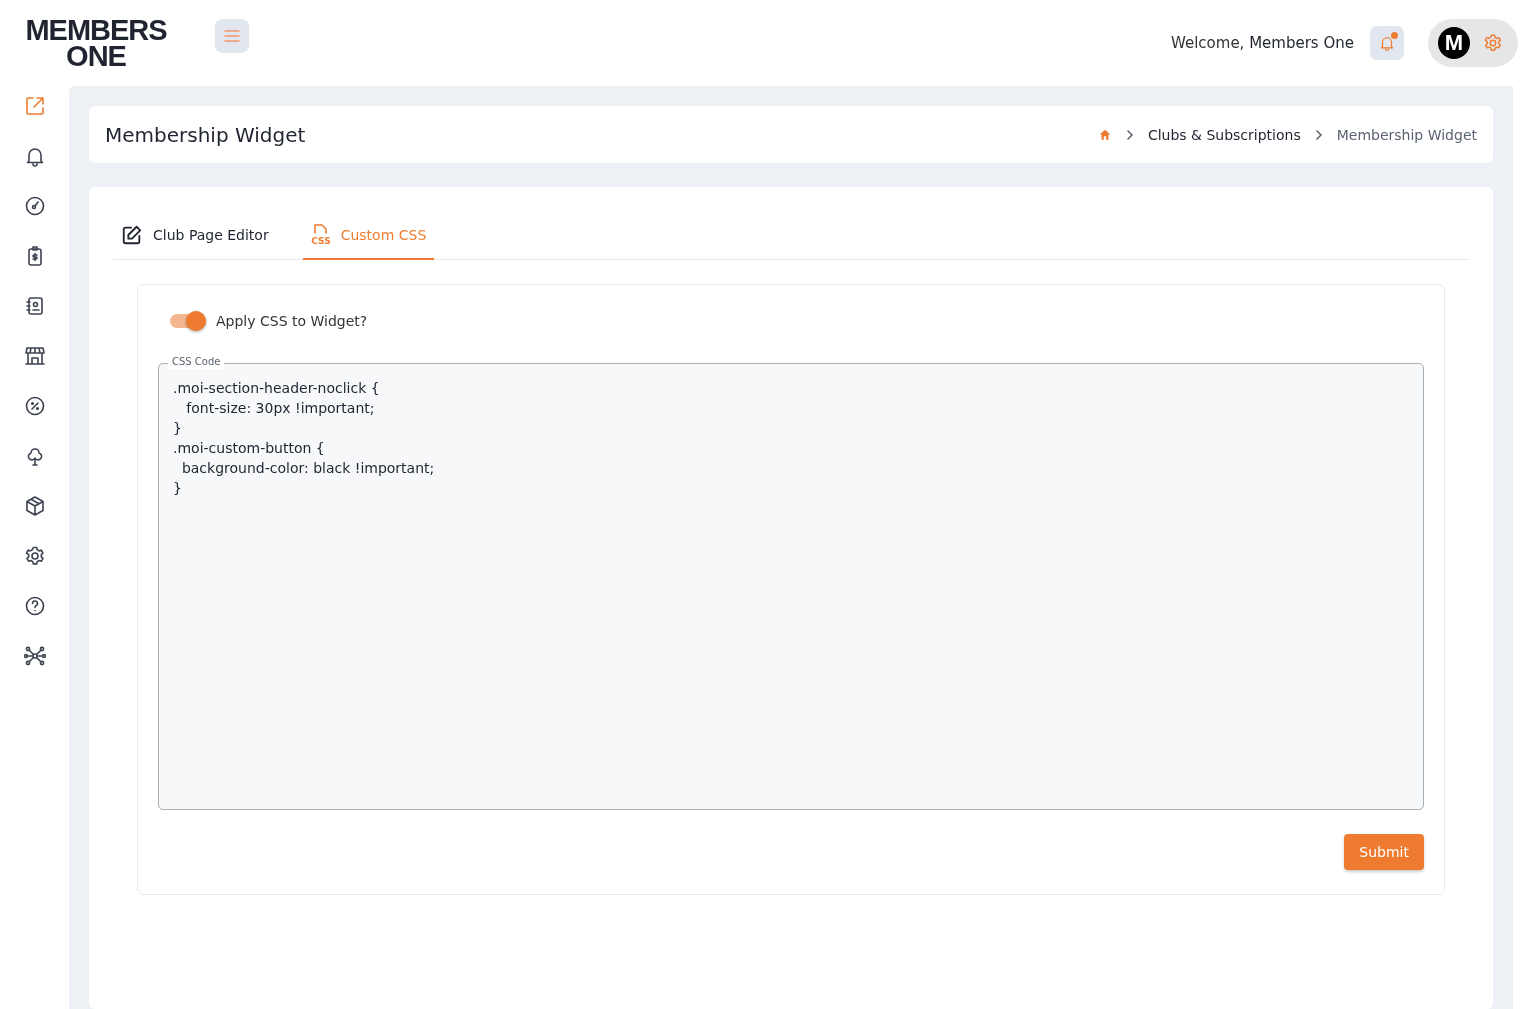  What do you see at coordinates (1454, 43) in the screenshot?
I see `user-avatar: M` at bounding box center [1454, 43].